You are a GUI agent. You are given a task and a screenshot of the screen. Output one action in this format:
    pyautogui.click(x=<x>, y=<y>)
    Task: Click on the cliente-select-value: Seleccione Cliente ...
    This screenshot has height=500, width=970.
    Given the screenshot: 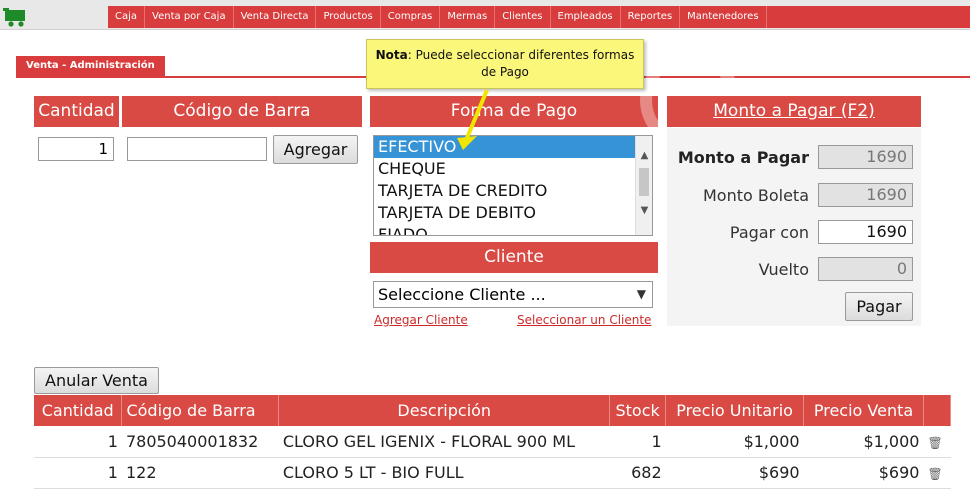 What is the action you would take?
    pyautogui.click(x=462, y=294)
    